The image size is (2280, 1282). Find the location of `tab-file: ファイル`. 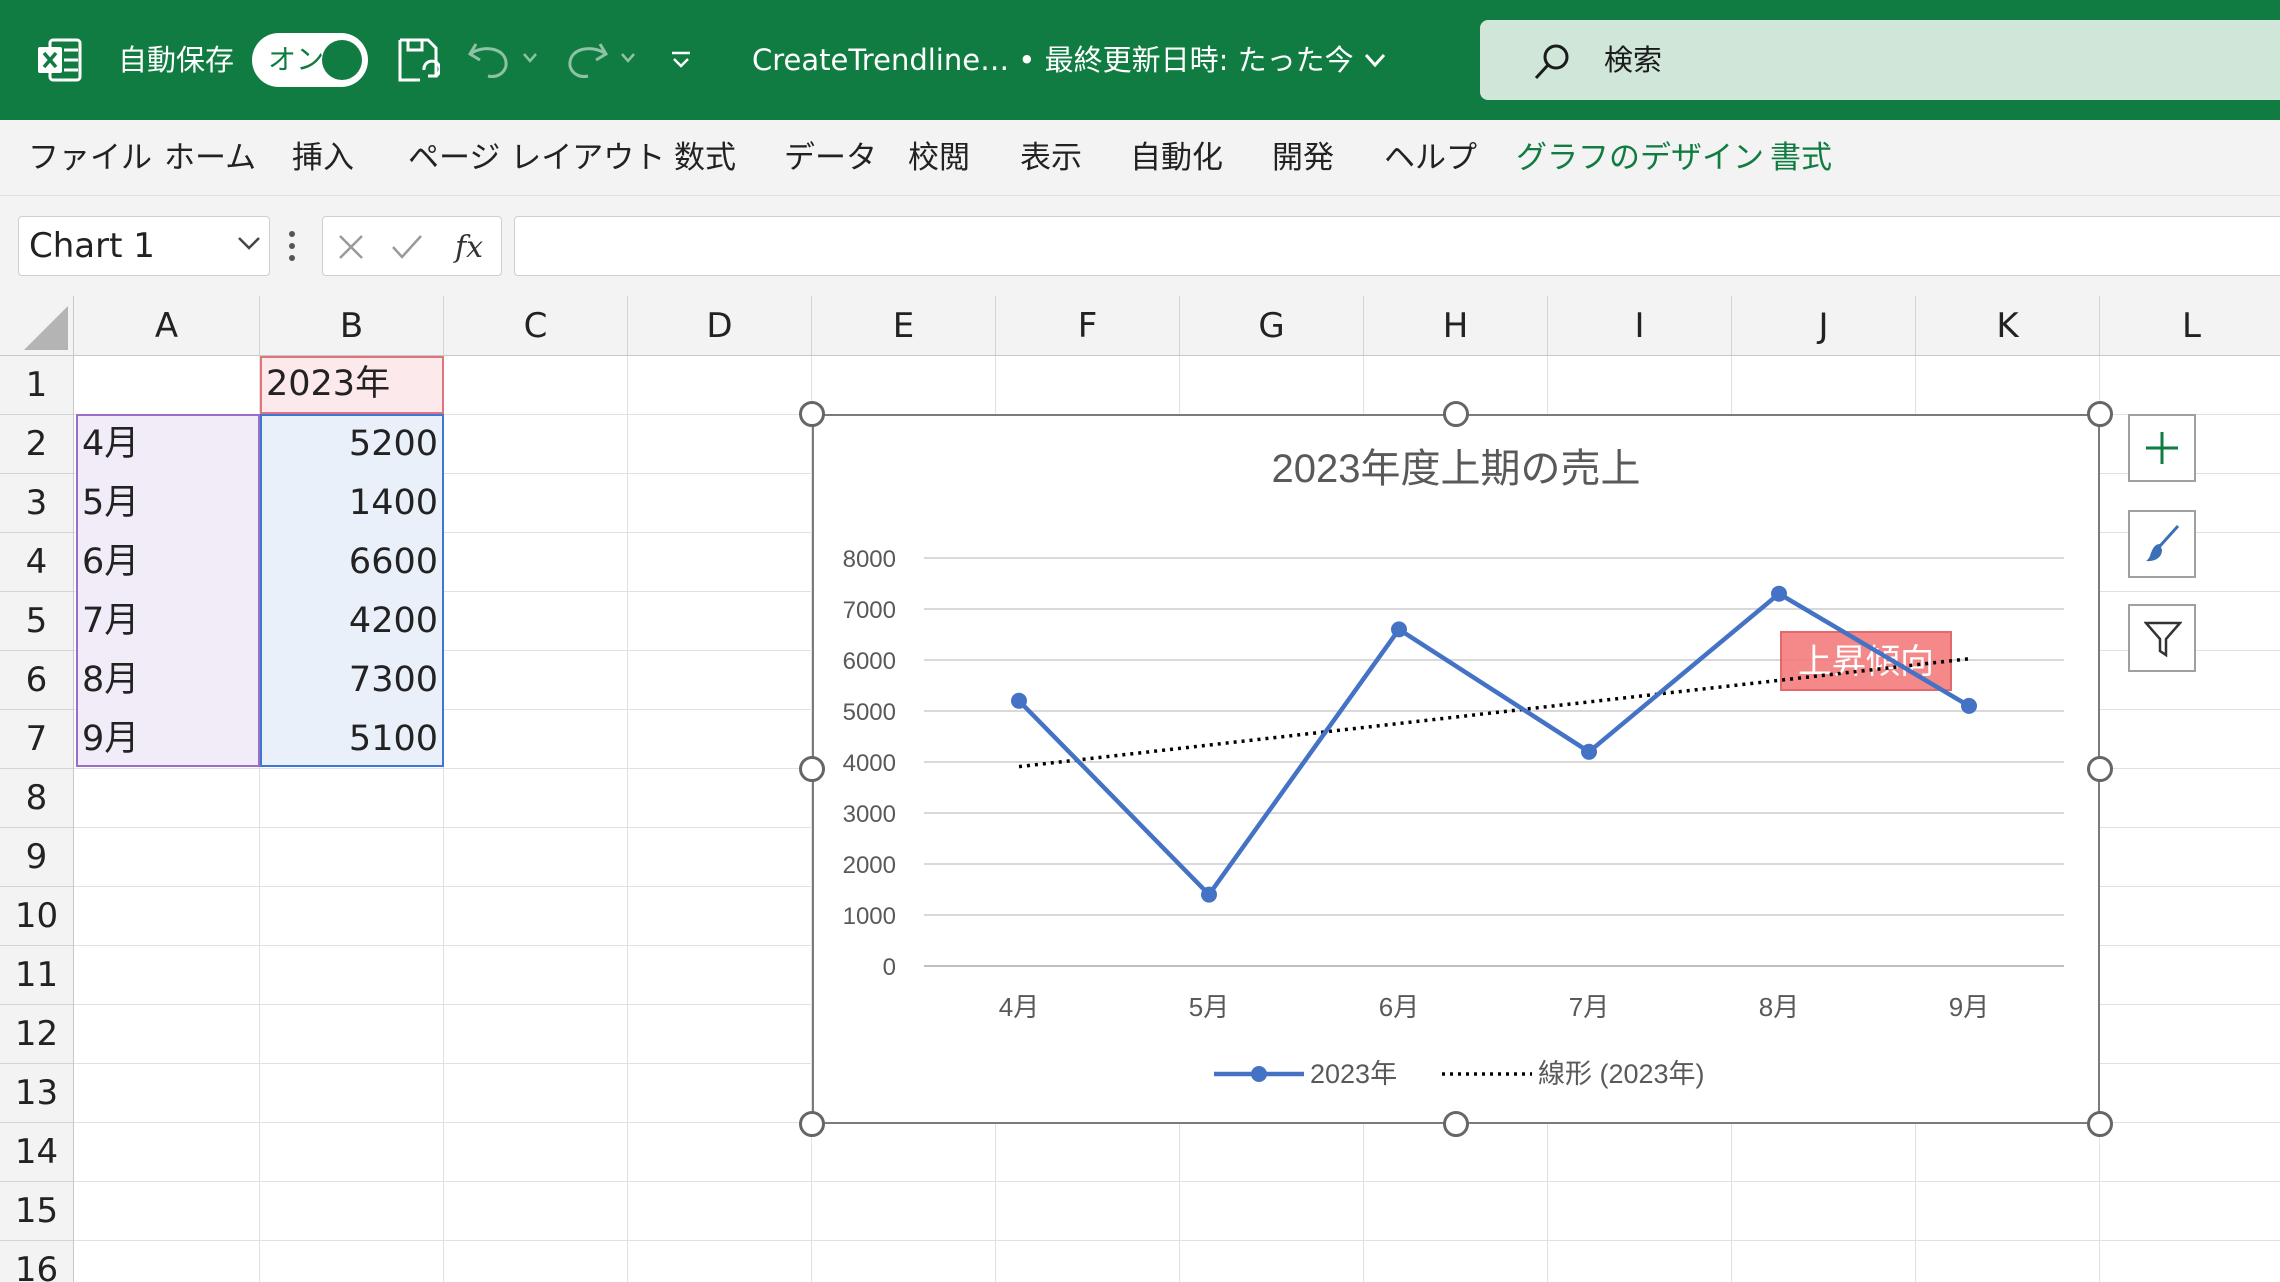

tab-file: ファイル is located at coordinates (90, 158).